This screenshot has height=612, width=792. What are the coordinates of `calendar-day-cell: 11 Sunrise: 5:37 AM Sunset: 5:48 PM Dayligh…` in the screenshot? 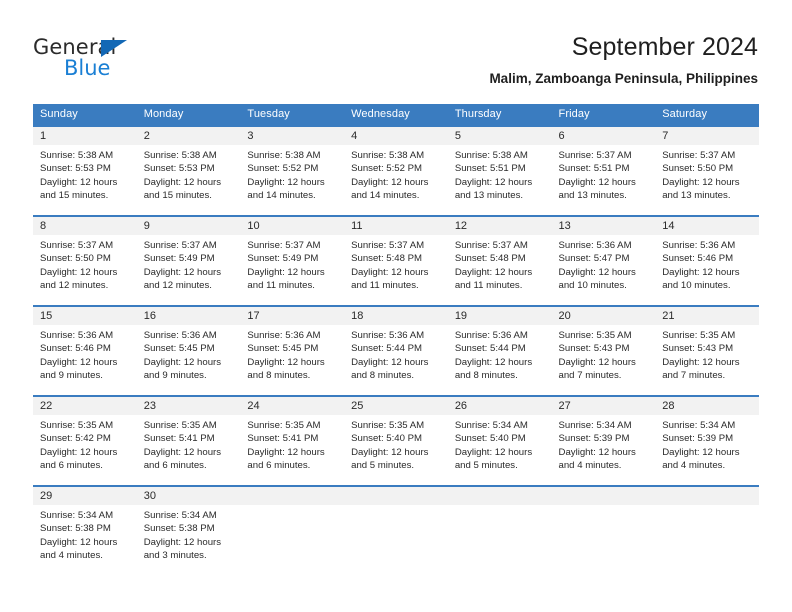 It's located at (396, 260).